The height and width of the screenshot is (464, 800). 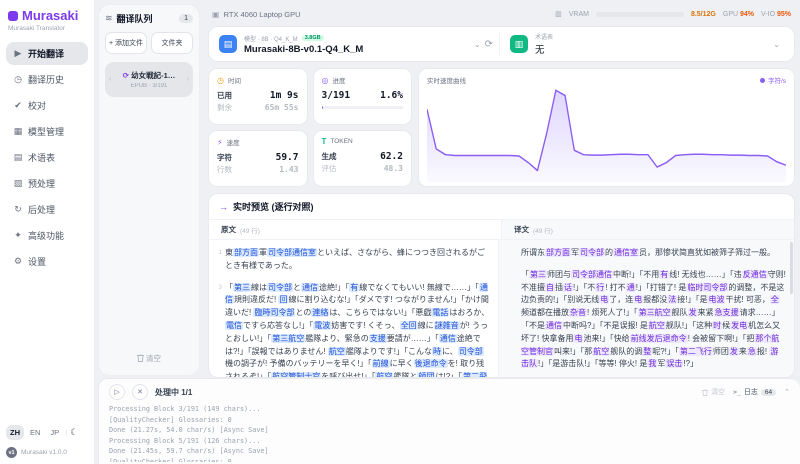 I want to click on sidebar-item-postprocess: ↻ 后处理, so click(x=47, y=209).